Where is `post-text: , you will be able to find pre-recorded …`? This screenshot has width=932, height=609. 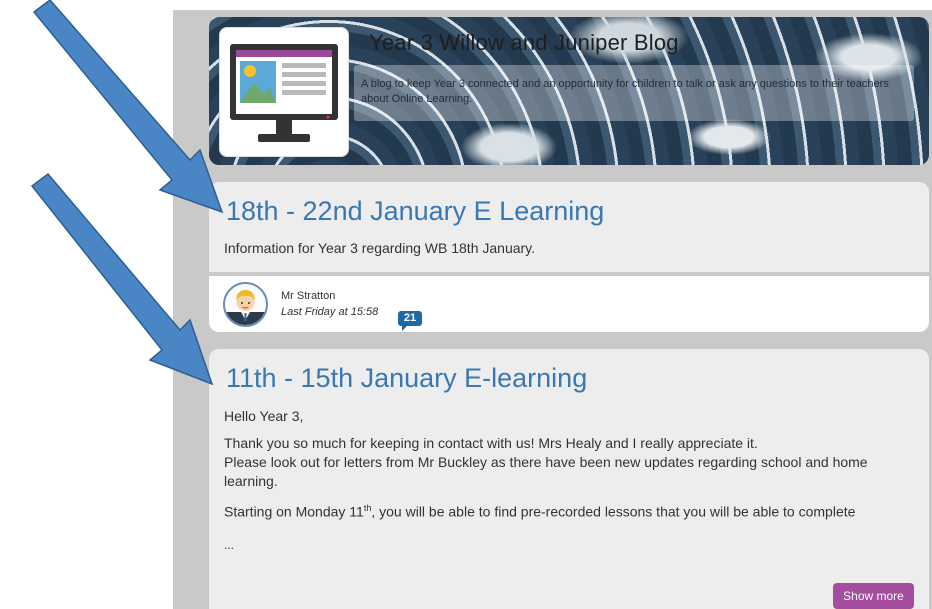
post-text: , you will be able to find pre-recorded … is located at coordinates (613, 511).